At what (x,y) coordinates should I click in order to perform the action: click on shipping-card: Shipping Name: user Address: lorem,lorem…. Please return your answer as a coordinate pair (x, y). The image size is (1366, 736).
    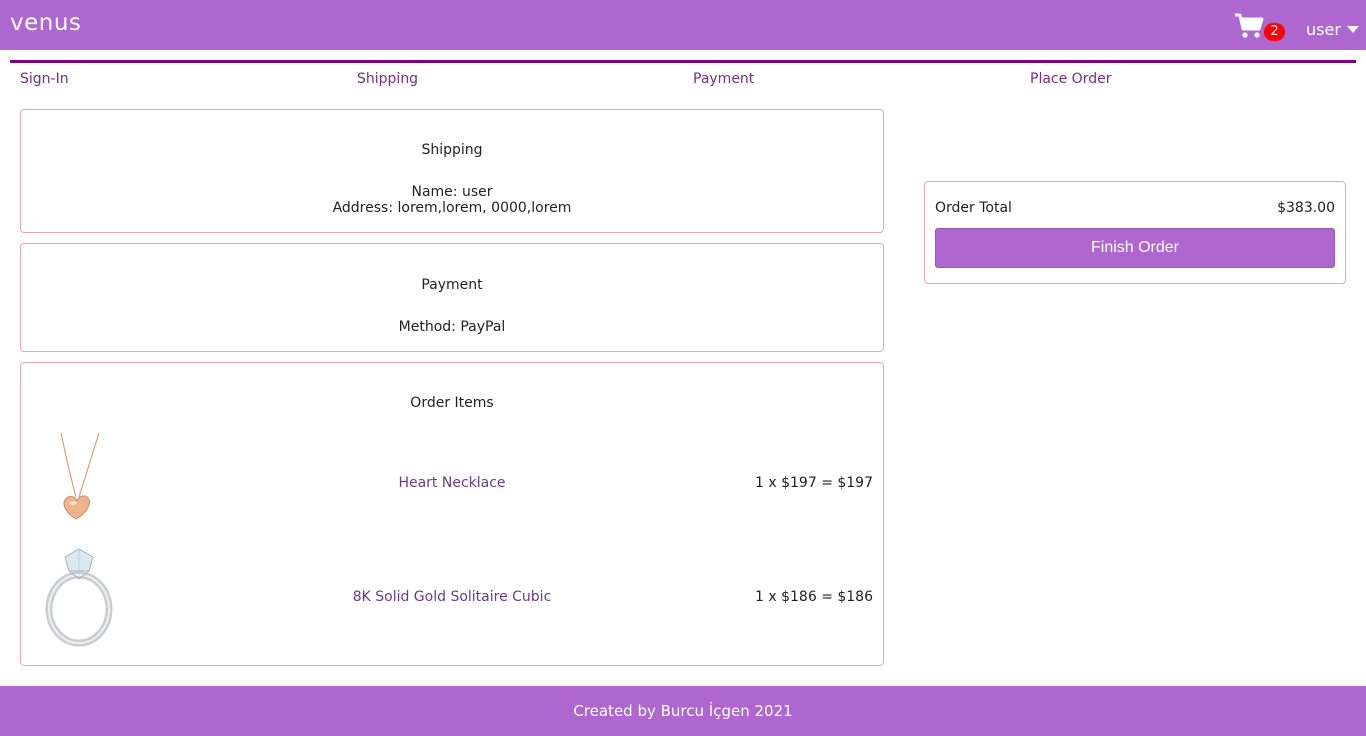
    Looking at the image, I should click on (452, 171).